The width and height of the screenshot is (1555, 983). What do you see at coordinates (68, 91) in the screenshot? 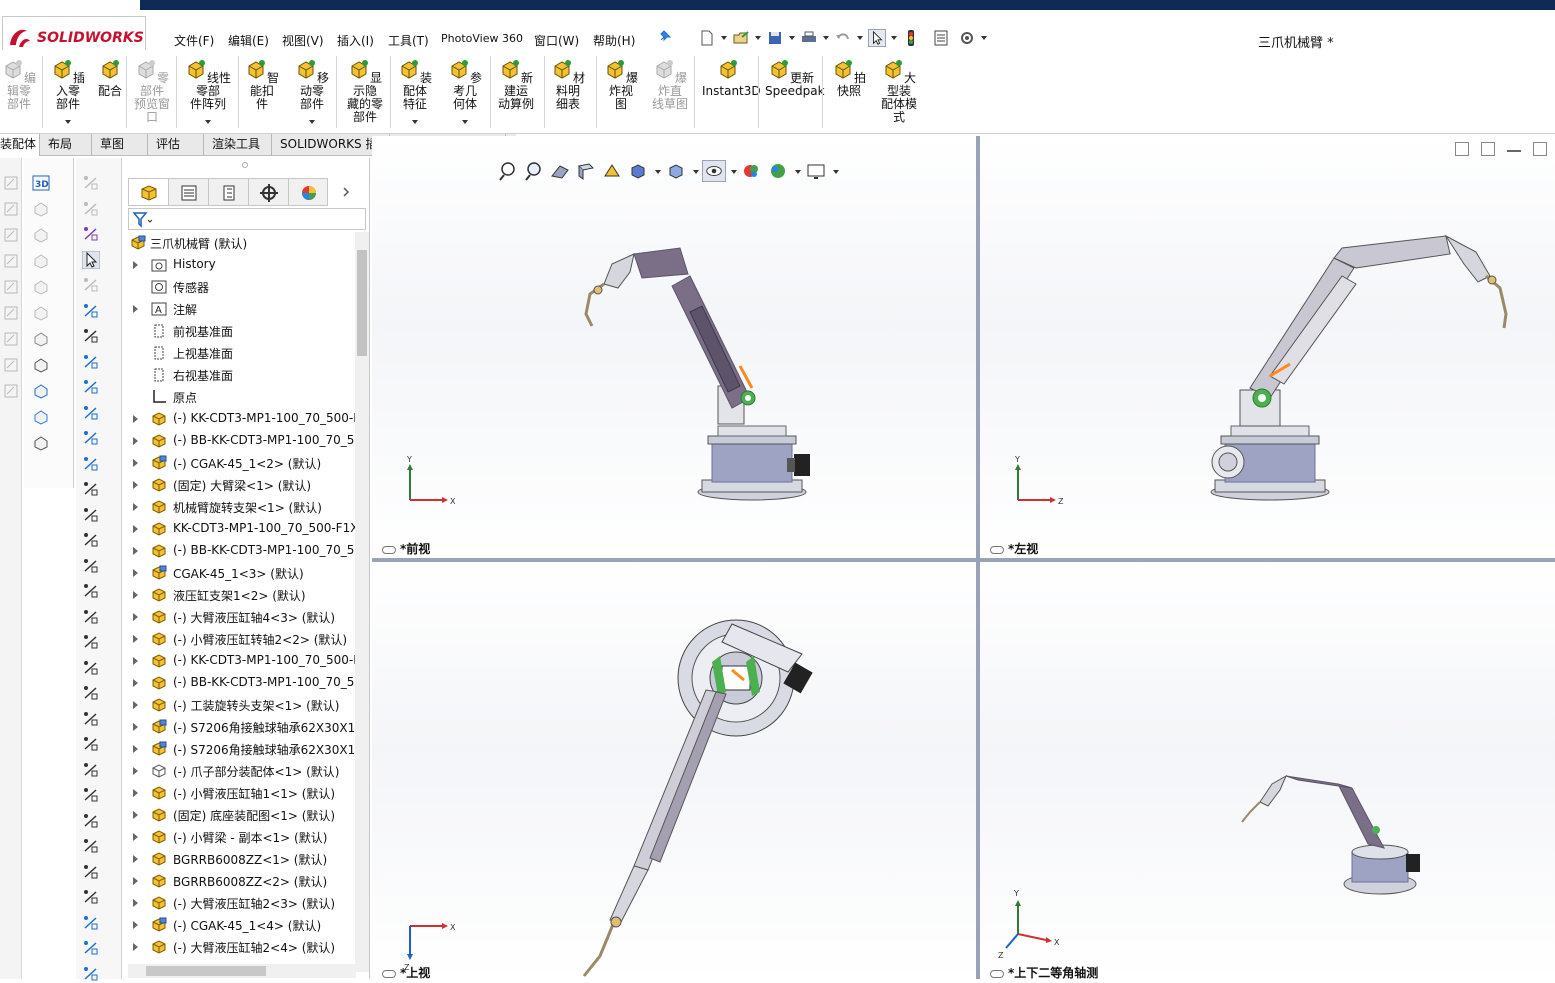
I see `ribbon-insert-components-button: 插入零 部件` at bounding box center [68, 91].